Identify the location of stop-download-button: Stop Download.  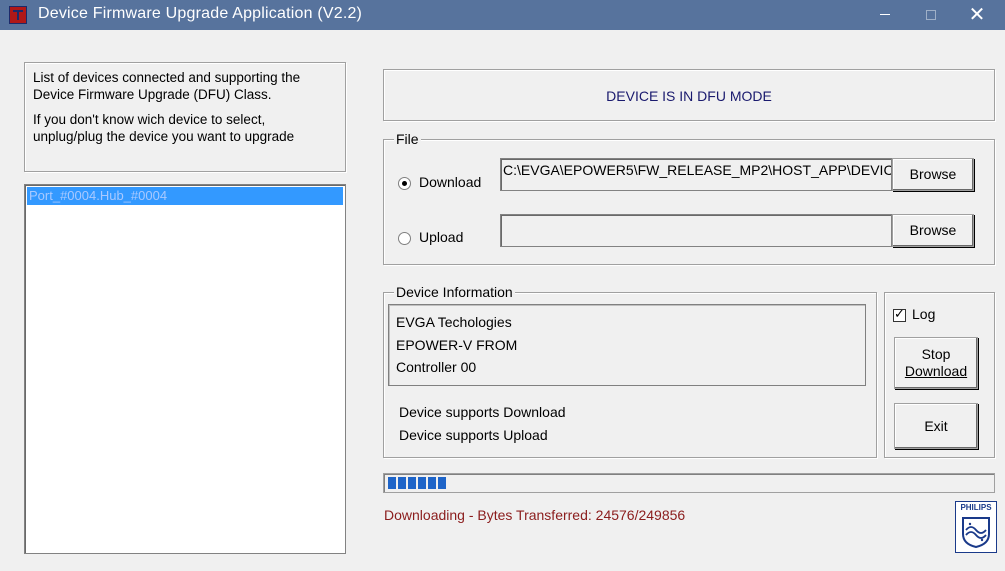
(936, 363).